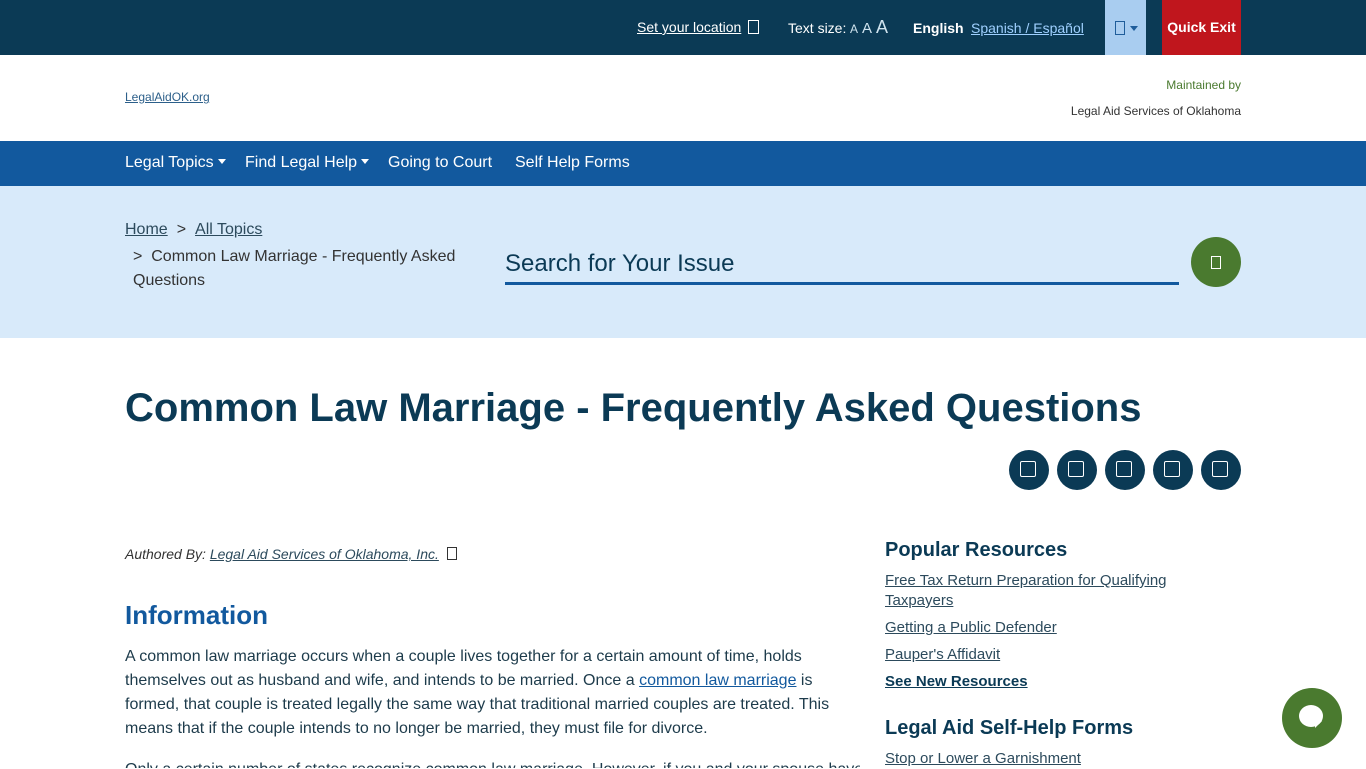  I want to click on nav-legal-topics: Legal Topics, so click(175, 163).